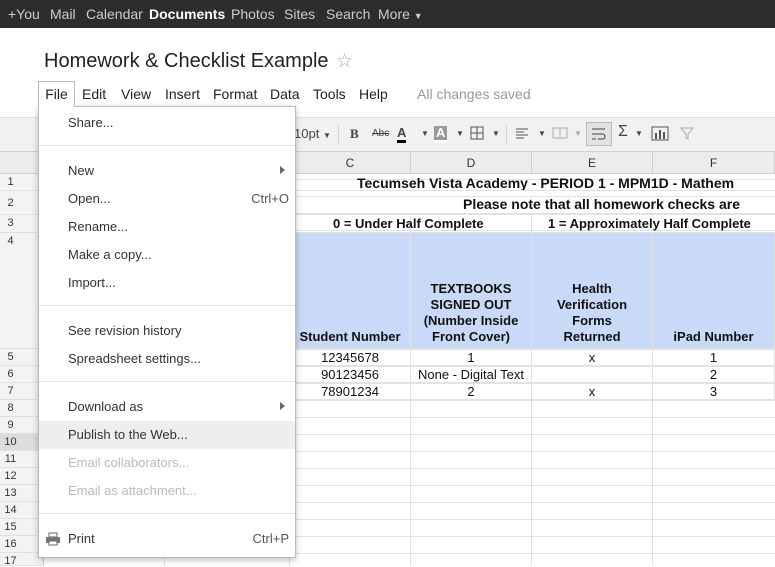 The image size is (775, 567). Describe the element at coordinates (402, 134) in the screenshot. I see `text-color-button: A` at that location.